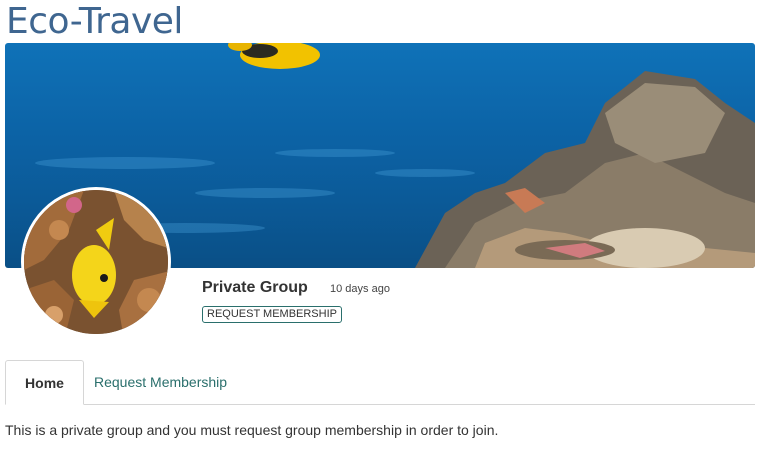 This screenshot has height=455, width=765. What do you see at coordinates (94, 21) in the screenshot?
I see `group-title: Eco-Travel` at bounding box center [94, 21].